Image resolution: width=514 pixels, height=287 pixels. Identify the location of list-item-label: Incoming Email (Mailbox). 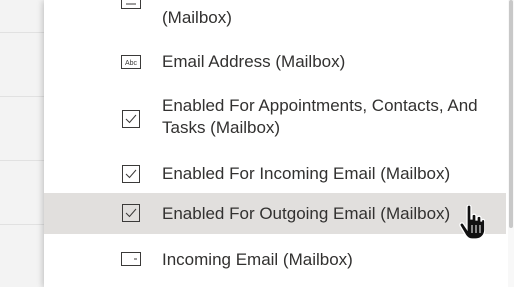
(257, 259).